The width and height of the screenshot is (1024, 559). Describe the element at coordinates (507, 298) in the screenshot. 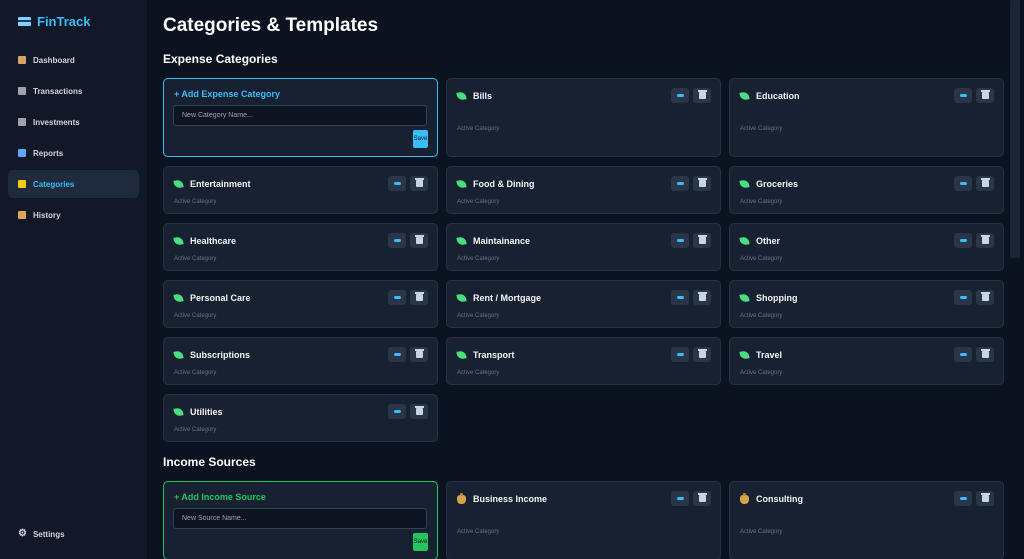

I see `card-title: Rent / Mortgage` at that location.